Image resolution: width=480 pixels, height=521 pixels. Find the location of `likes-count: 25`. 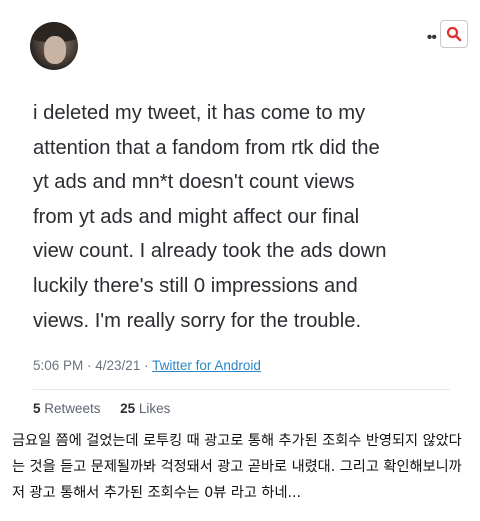

likes-count: 25 is located at coordinates (127, 408).